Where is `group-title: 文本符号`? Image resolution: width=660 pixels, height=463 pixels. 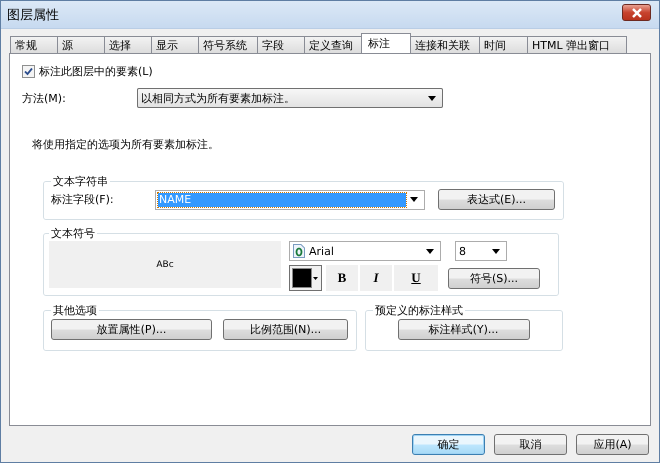 group-title: 文本符号 is located at coordinates (73, 233).